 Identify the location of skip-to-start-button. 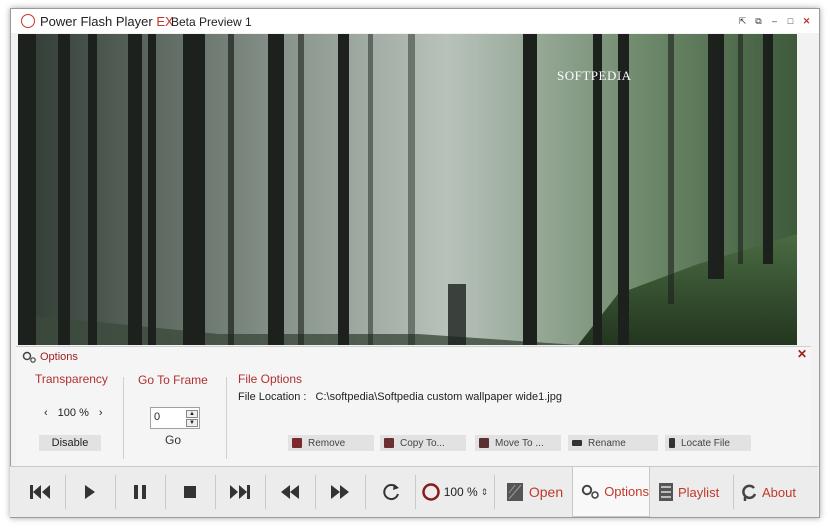
(40, 492).